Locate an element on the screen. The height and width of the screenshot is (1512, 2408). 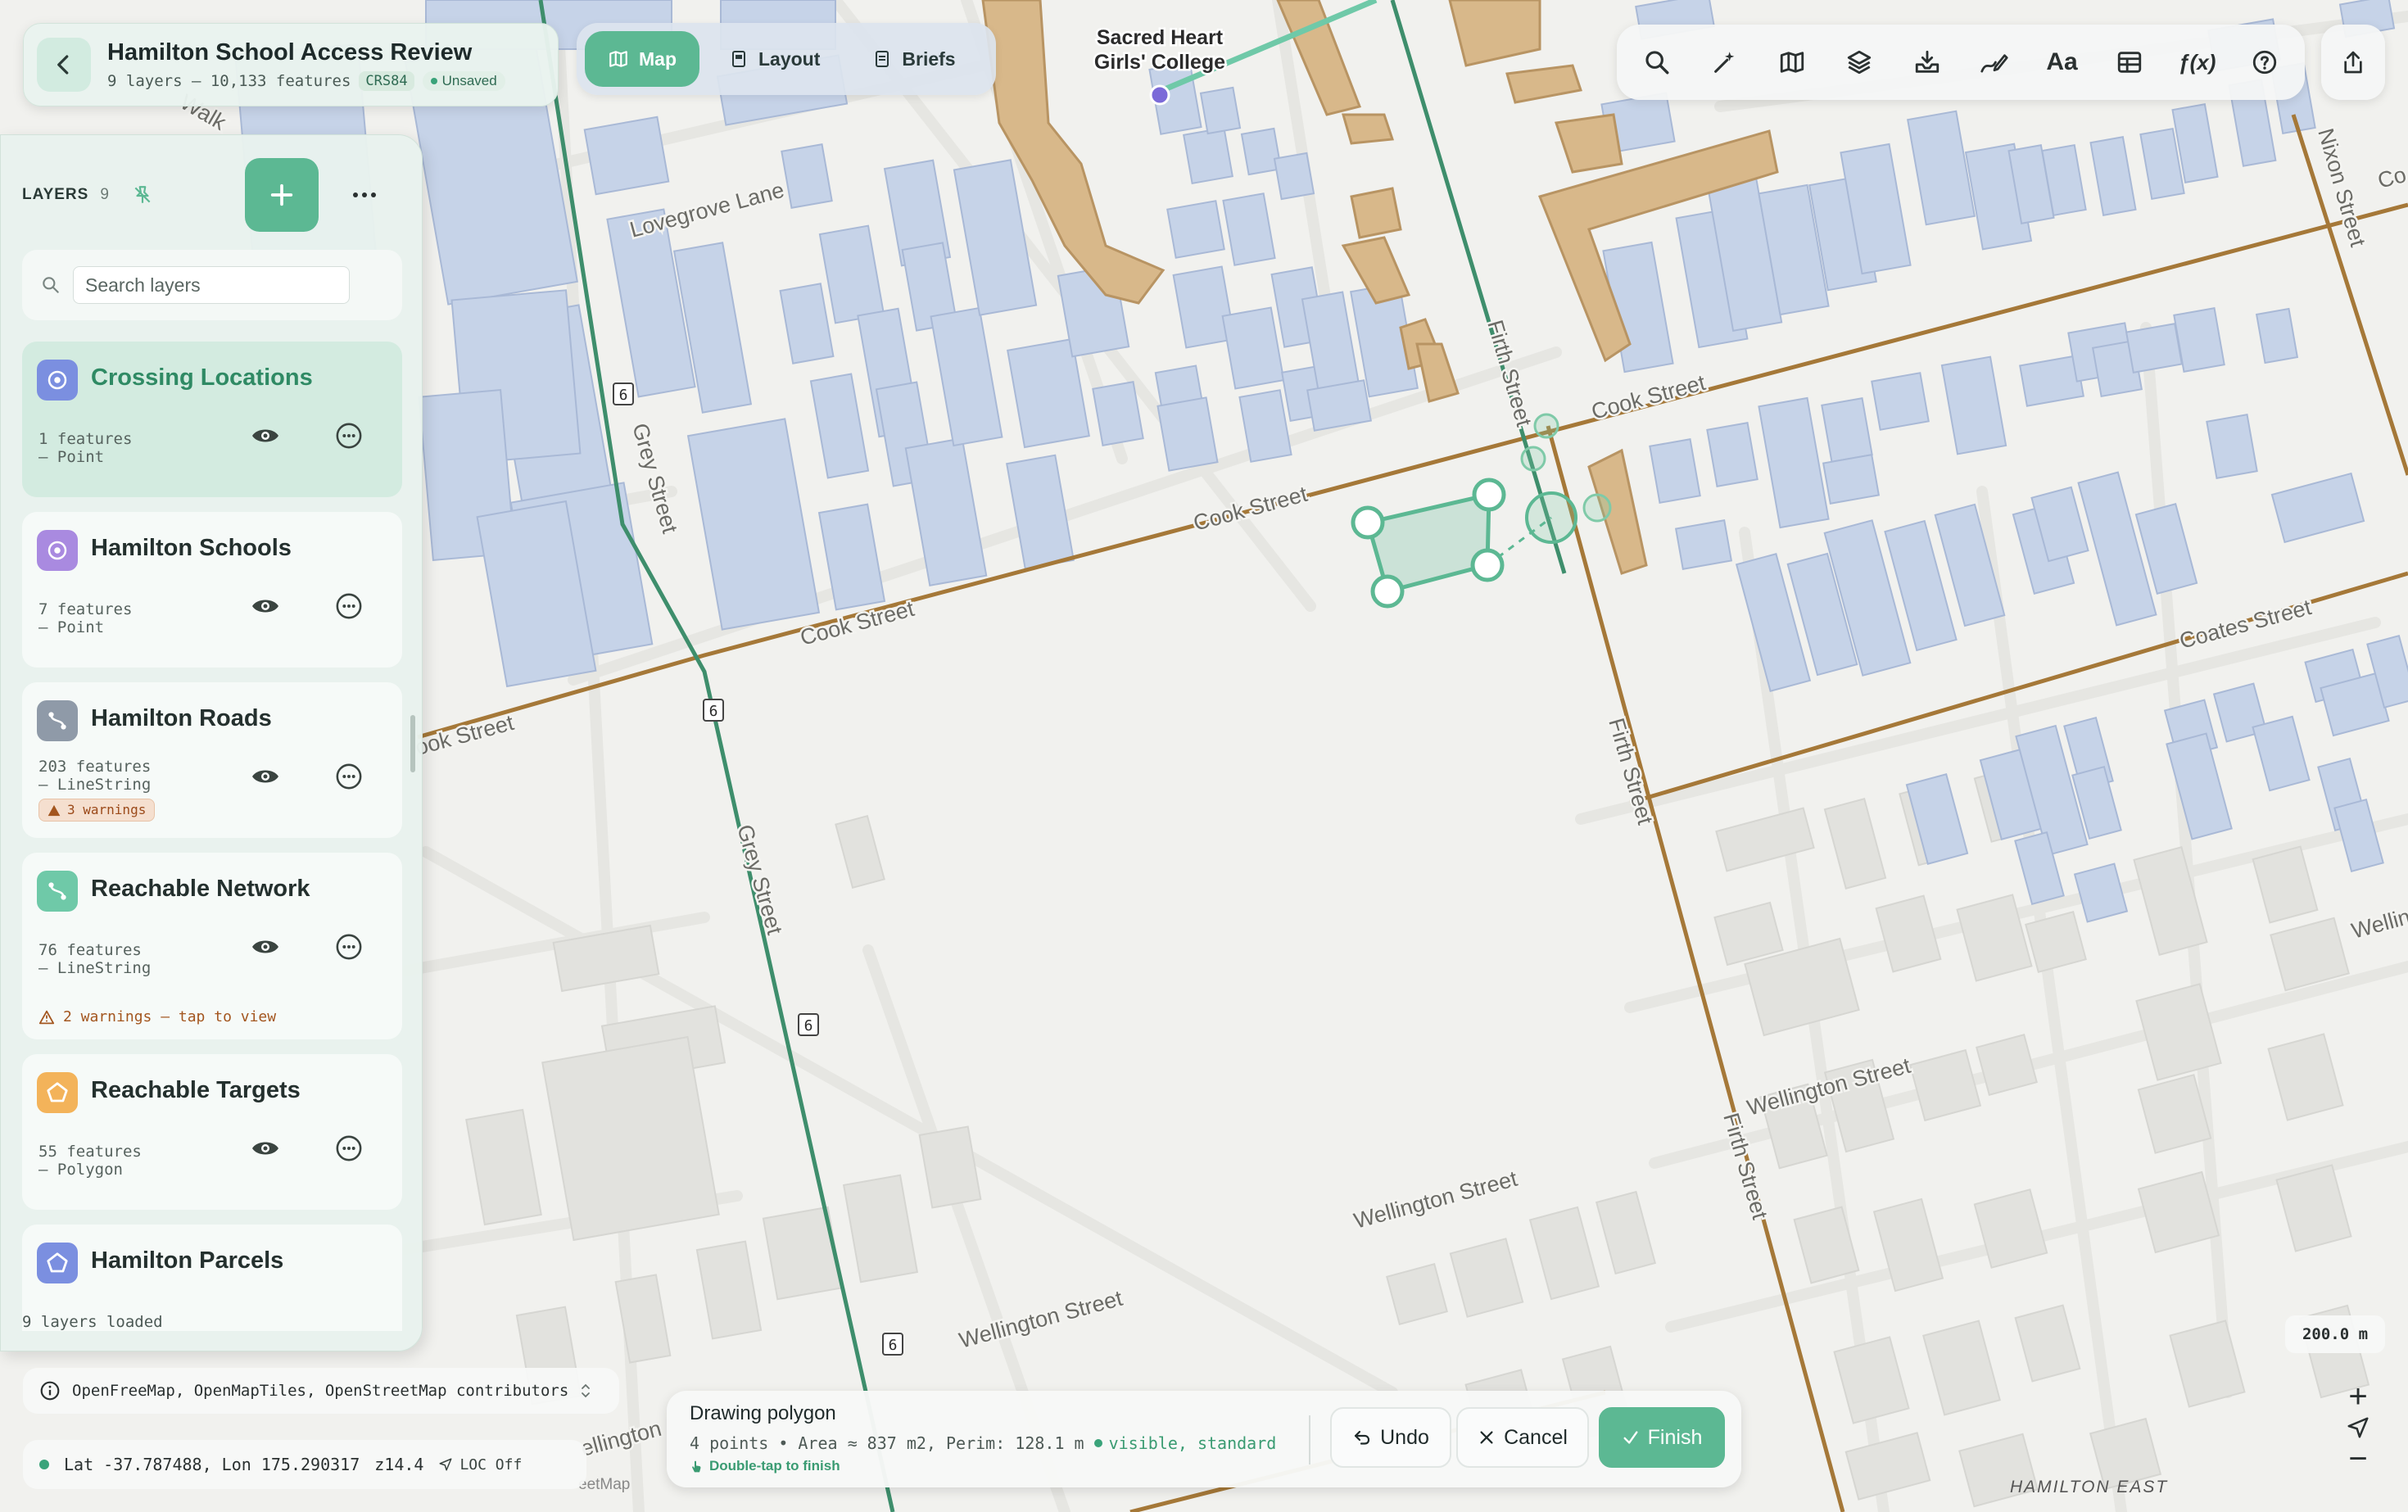
cancel-button: Cancel is located at coordinates (1522, 1437).